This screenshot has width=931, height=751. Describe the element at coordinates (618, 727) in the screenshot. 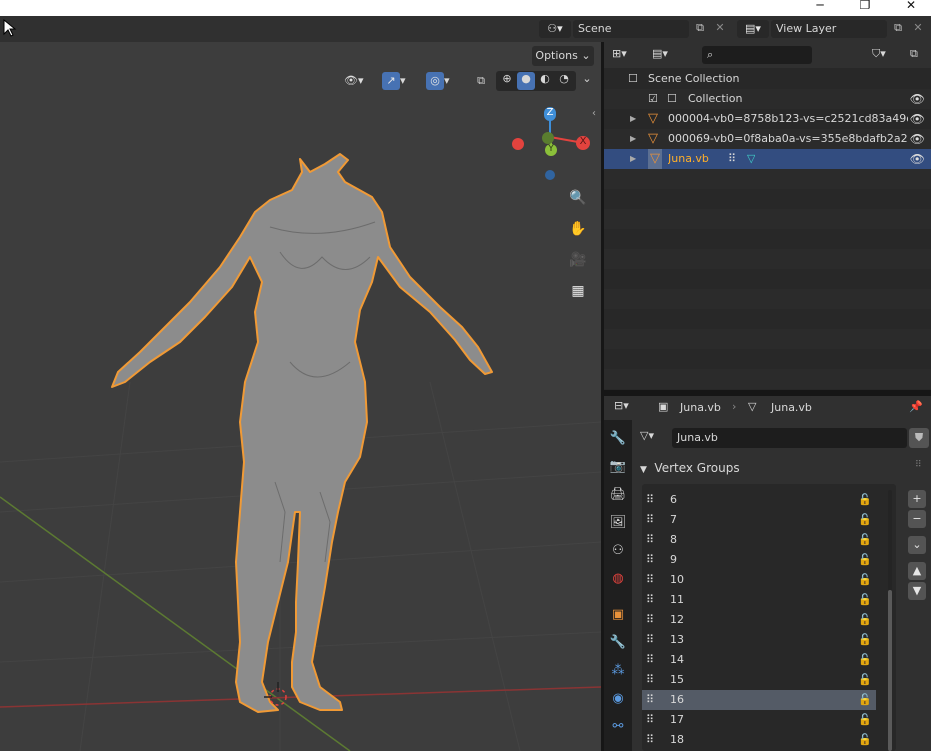

I see `constraints-tab-icon: ⚯` at that location.